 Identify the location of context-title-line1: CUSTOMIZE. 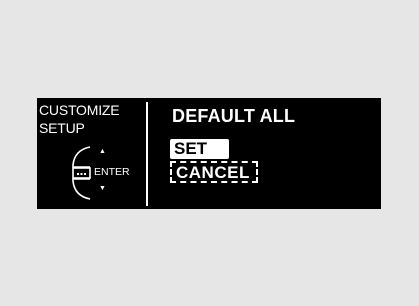
(79, 110).